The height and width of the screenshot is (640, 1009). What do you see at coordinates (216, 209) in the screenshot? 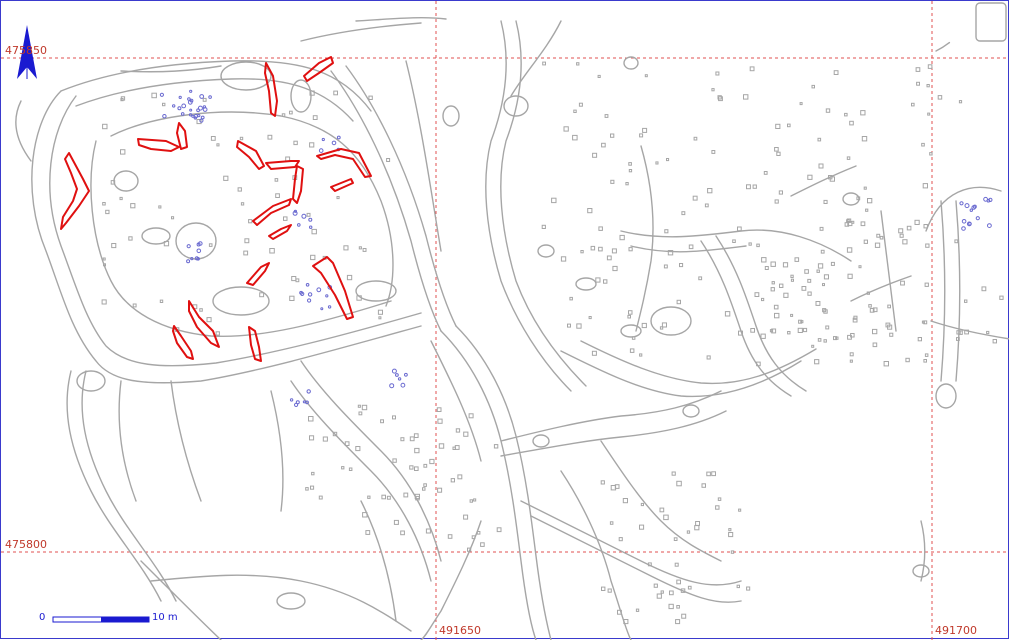
I see `highlighted-features` at bounding box center [216, 209].